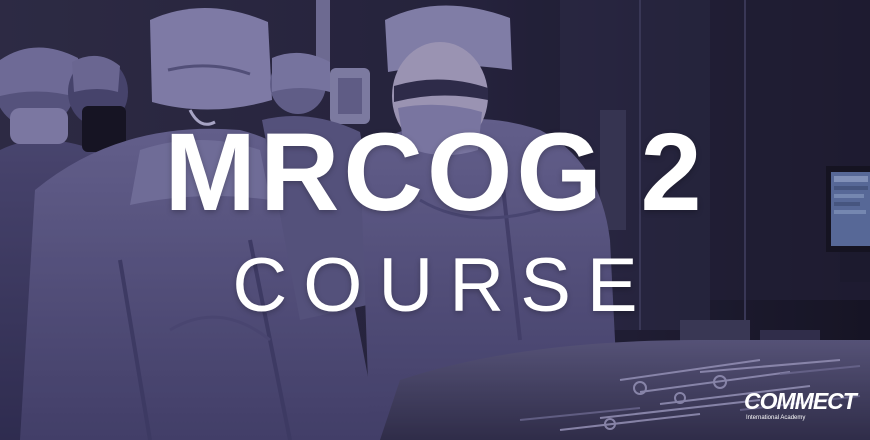 The height and width of the screenshot is (440, 870). Describe the element at coordinates (776, 418) in the screenshot. I see `logo-tagline: International Academy` at that location.